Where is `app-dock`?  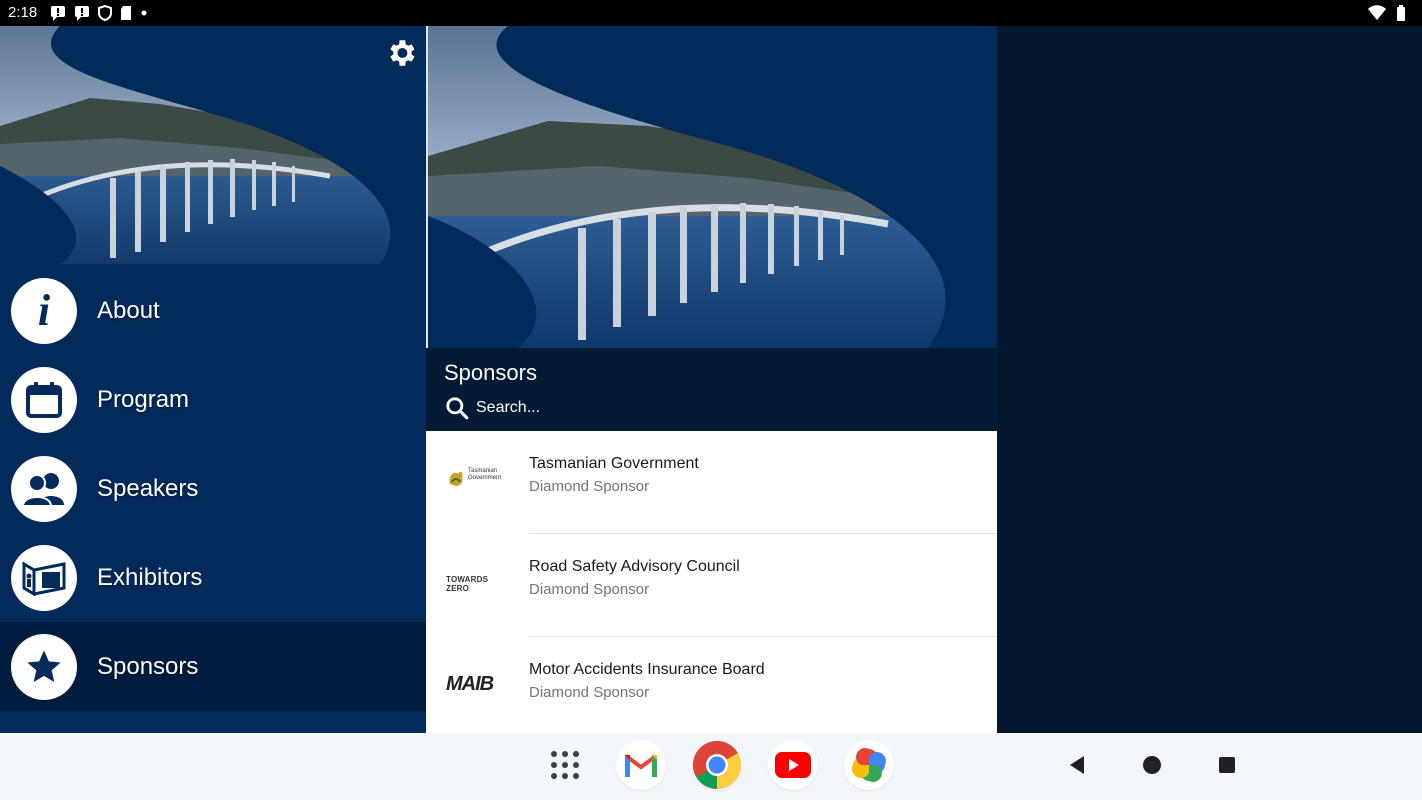
app-dock is located at coordinates (717, 765).